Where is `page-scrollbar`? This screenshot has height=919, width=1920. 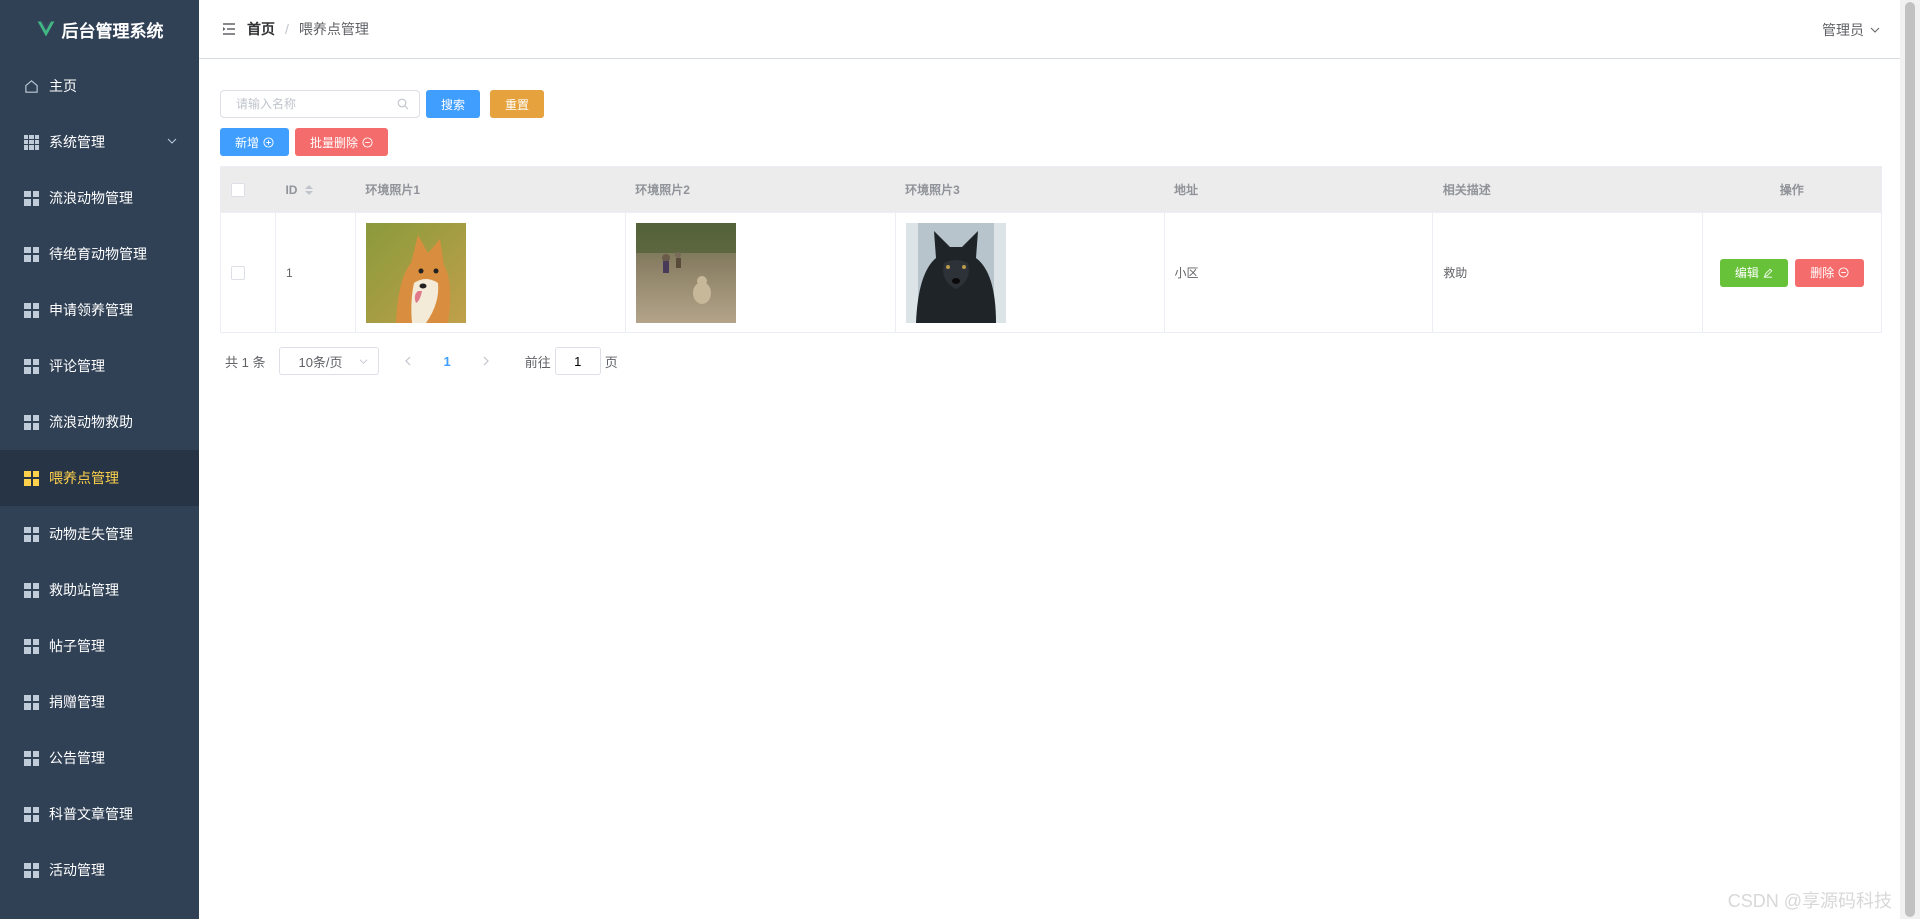
page-scrollbar is located at coordinates (1910, 459).